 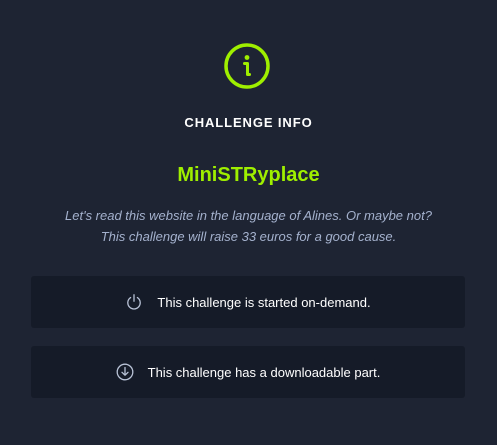 What do you see at coordinates (134, 302) in the screenshot?
I see `power-icon` at bounding box center [134, 302].